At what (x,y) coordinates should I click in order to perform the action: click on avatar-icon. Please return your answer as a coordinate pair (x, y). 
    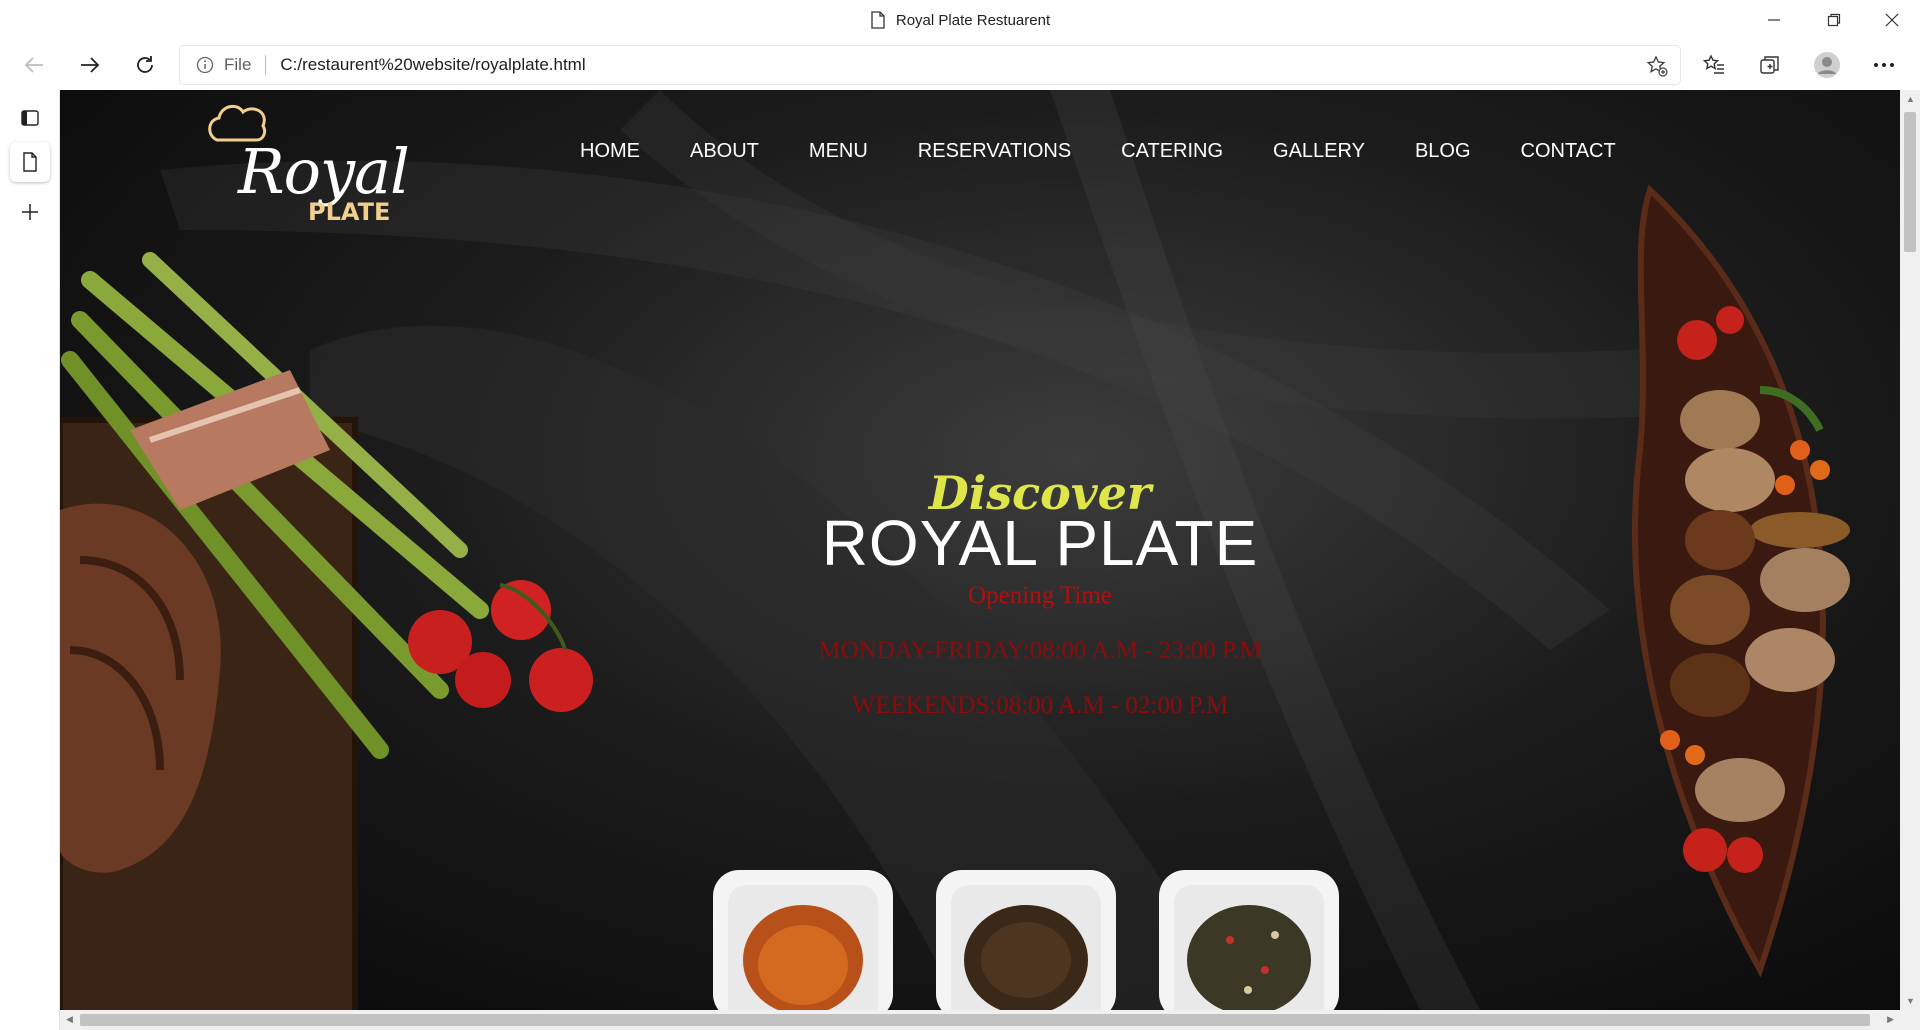
    Looking at the image, I should click on (1827, 65).